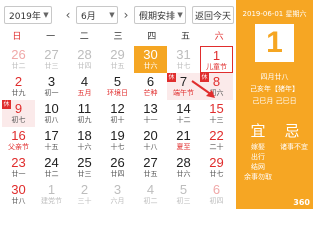  I want to click on calendar-day-cell: 21 夏至, so click(183, 140).